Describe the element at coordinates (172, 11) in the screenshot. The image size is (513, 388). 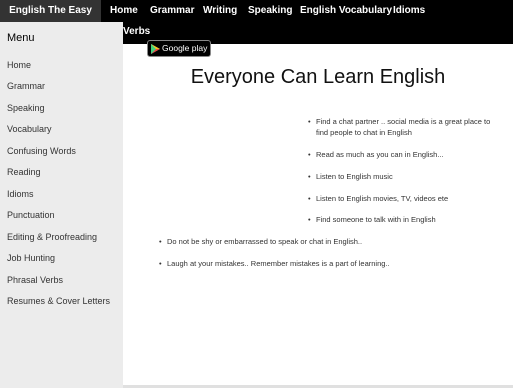
I see `nav-grammar: Grammar` at that location.